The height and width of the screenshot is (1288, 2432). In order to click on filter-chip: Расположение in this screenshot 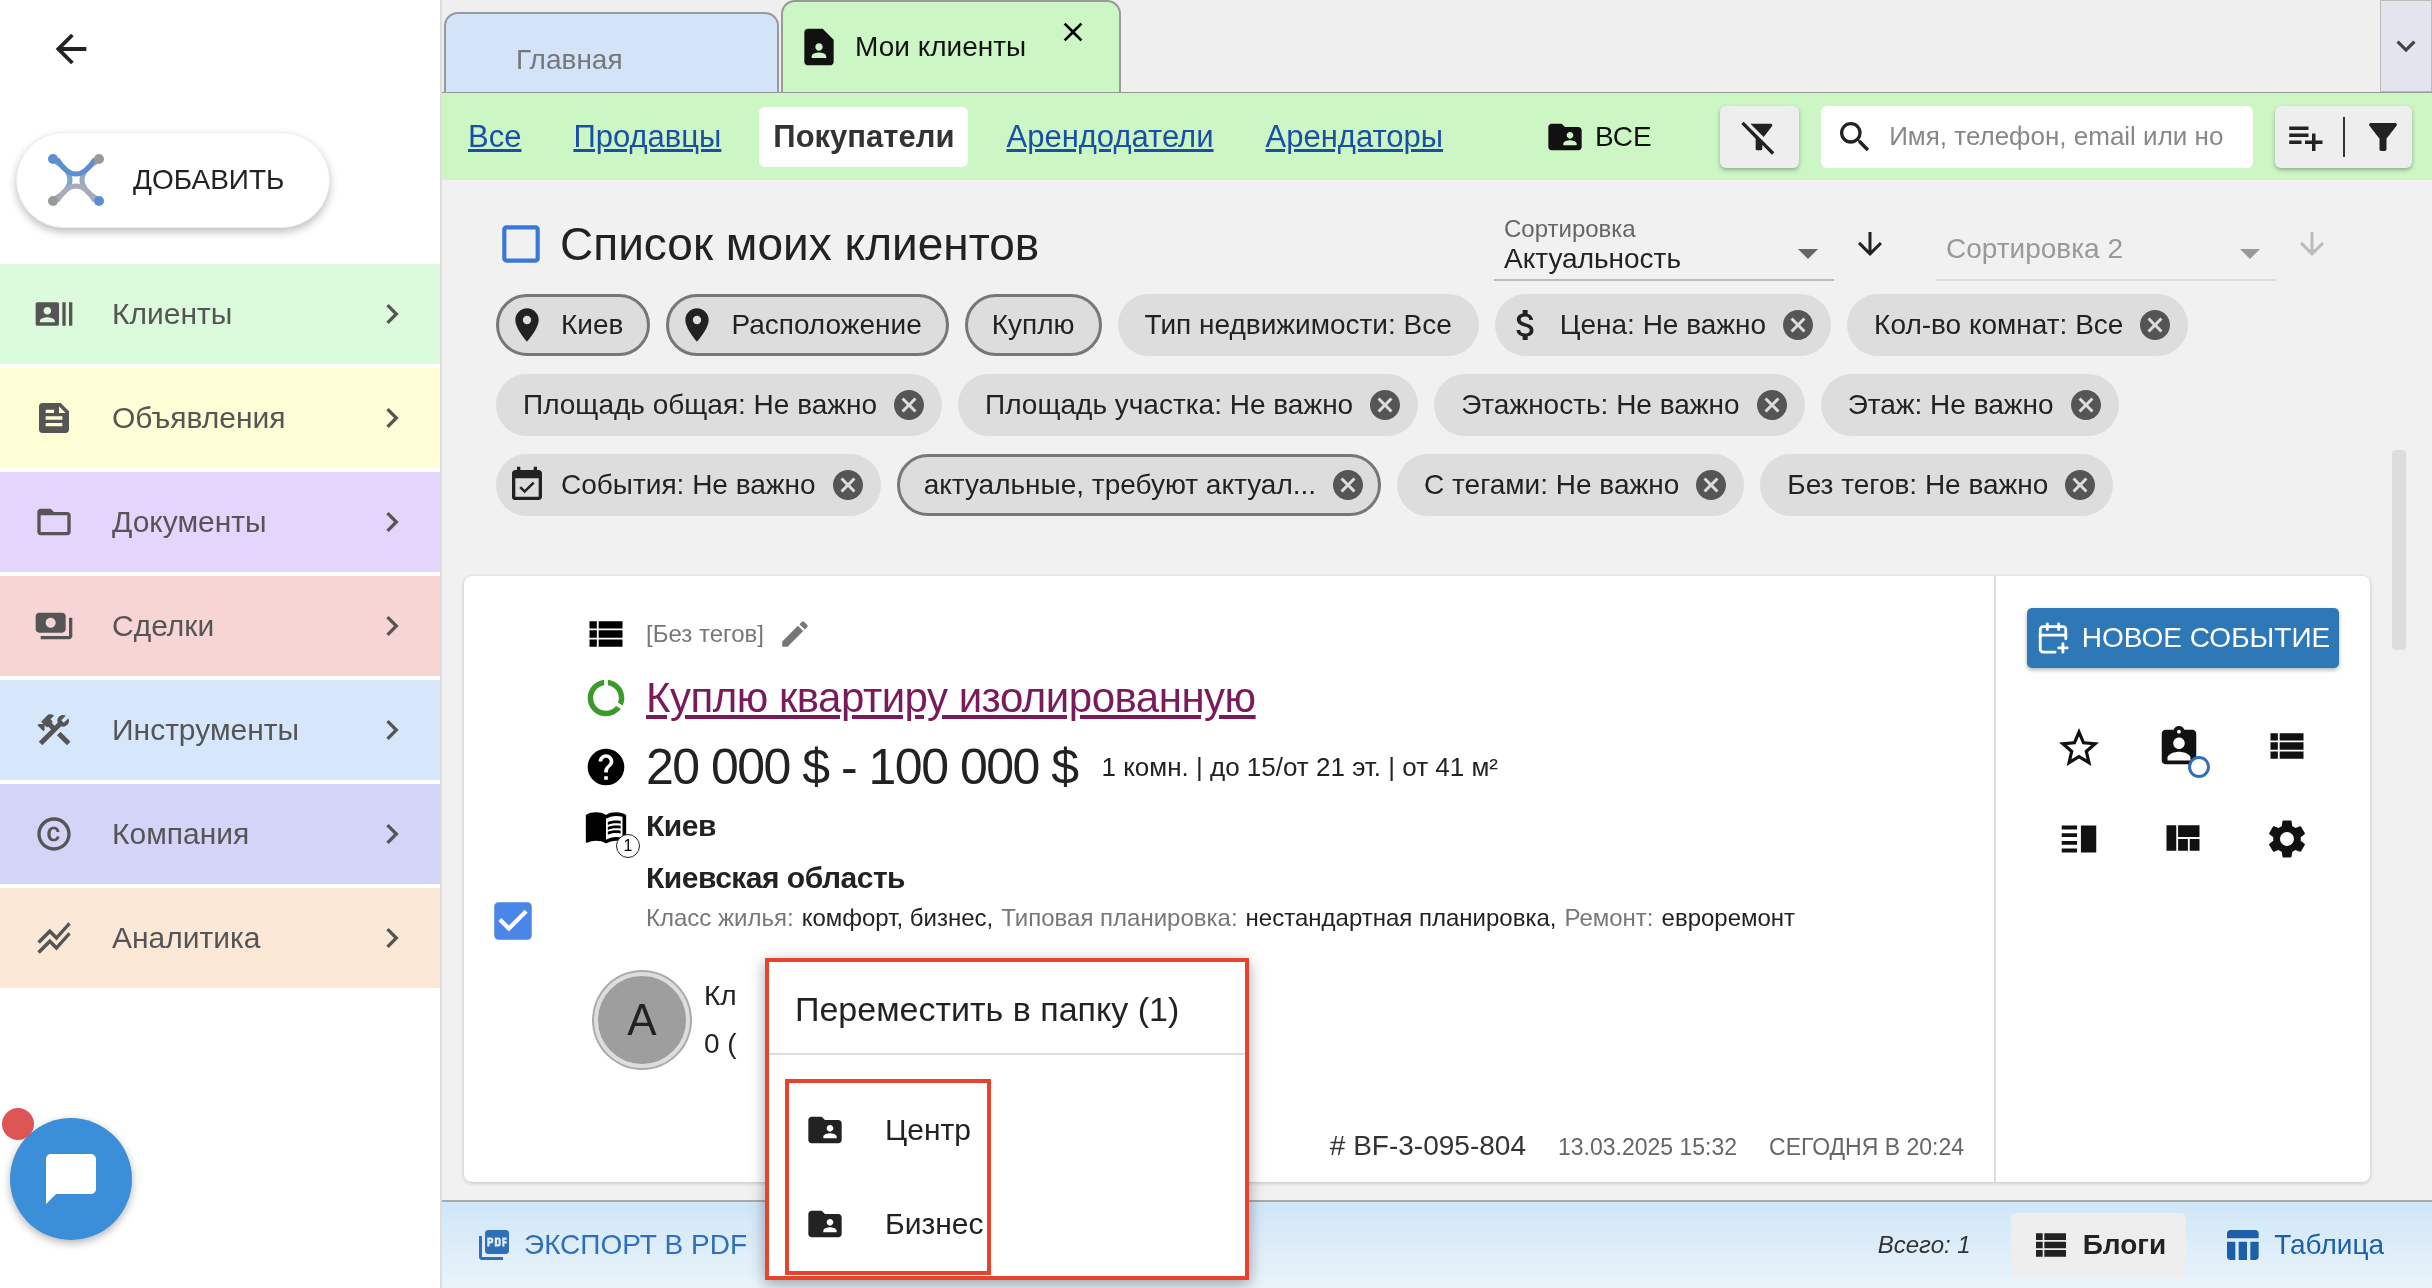, I will do `click(807, 325)`.